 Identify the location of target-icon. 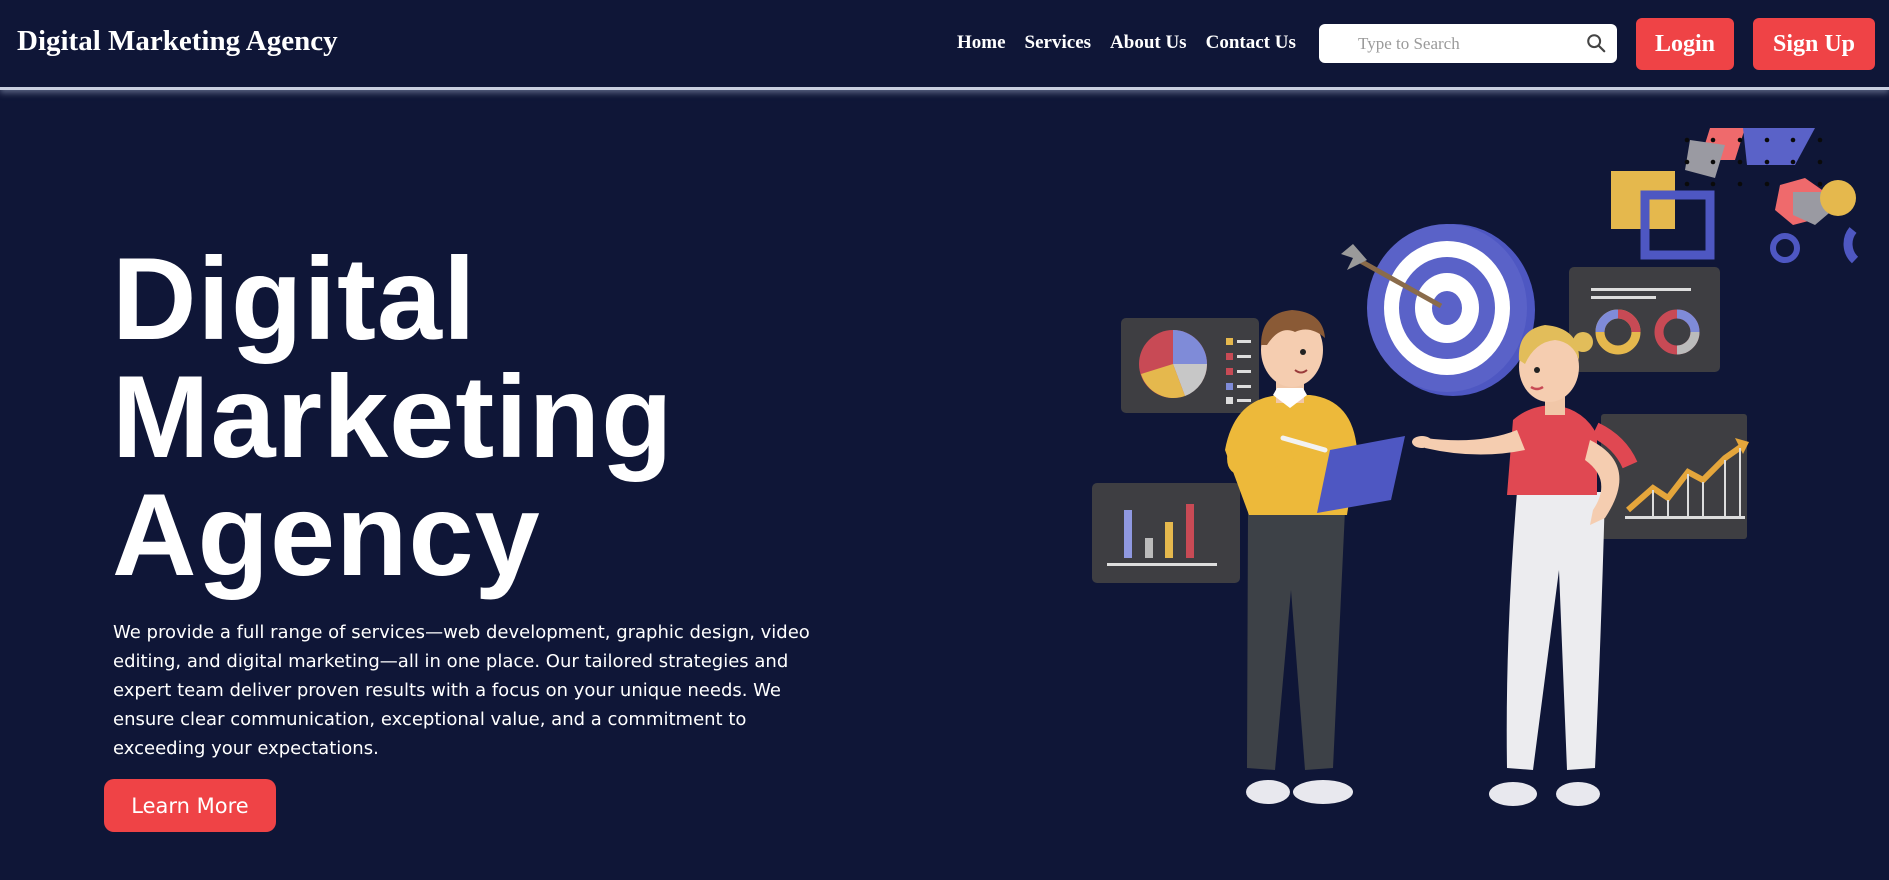
(1438, 310).